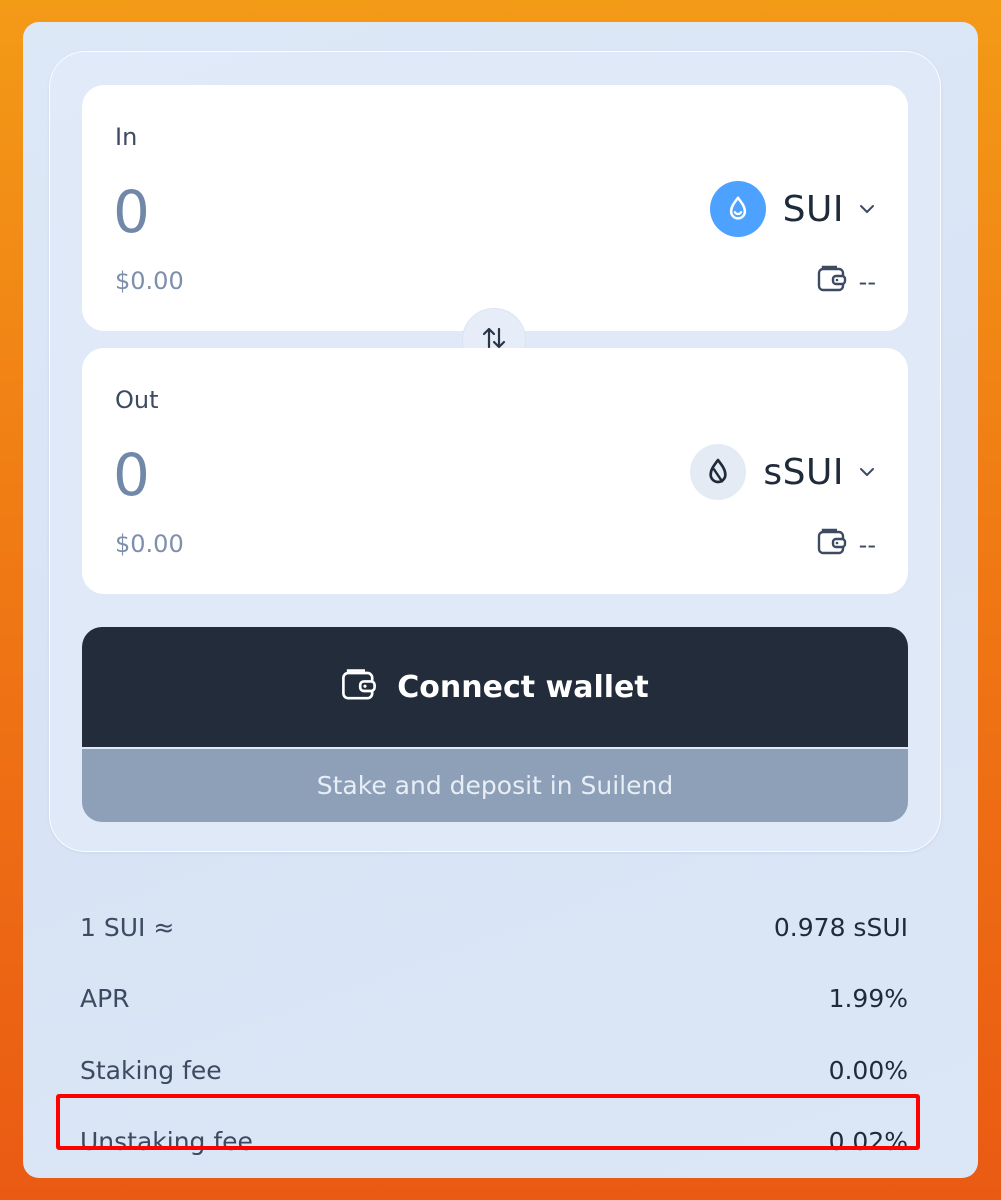 The image size is (1001, 1200). Describe the element at coordinates (813, 209) in the screenshot. I see `in-token-name: SUI` at that location.